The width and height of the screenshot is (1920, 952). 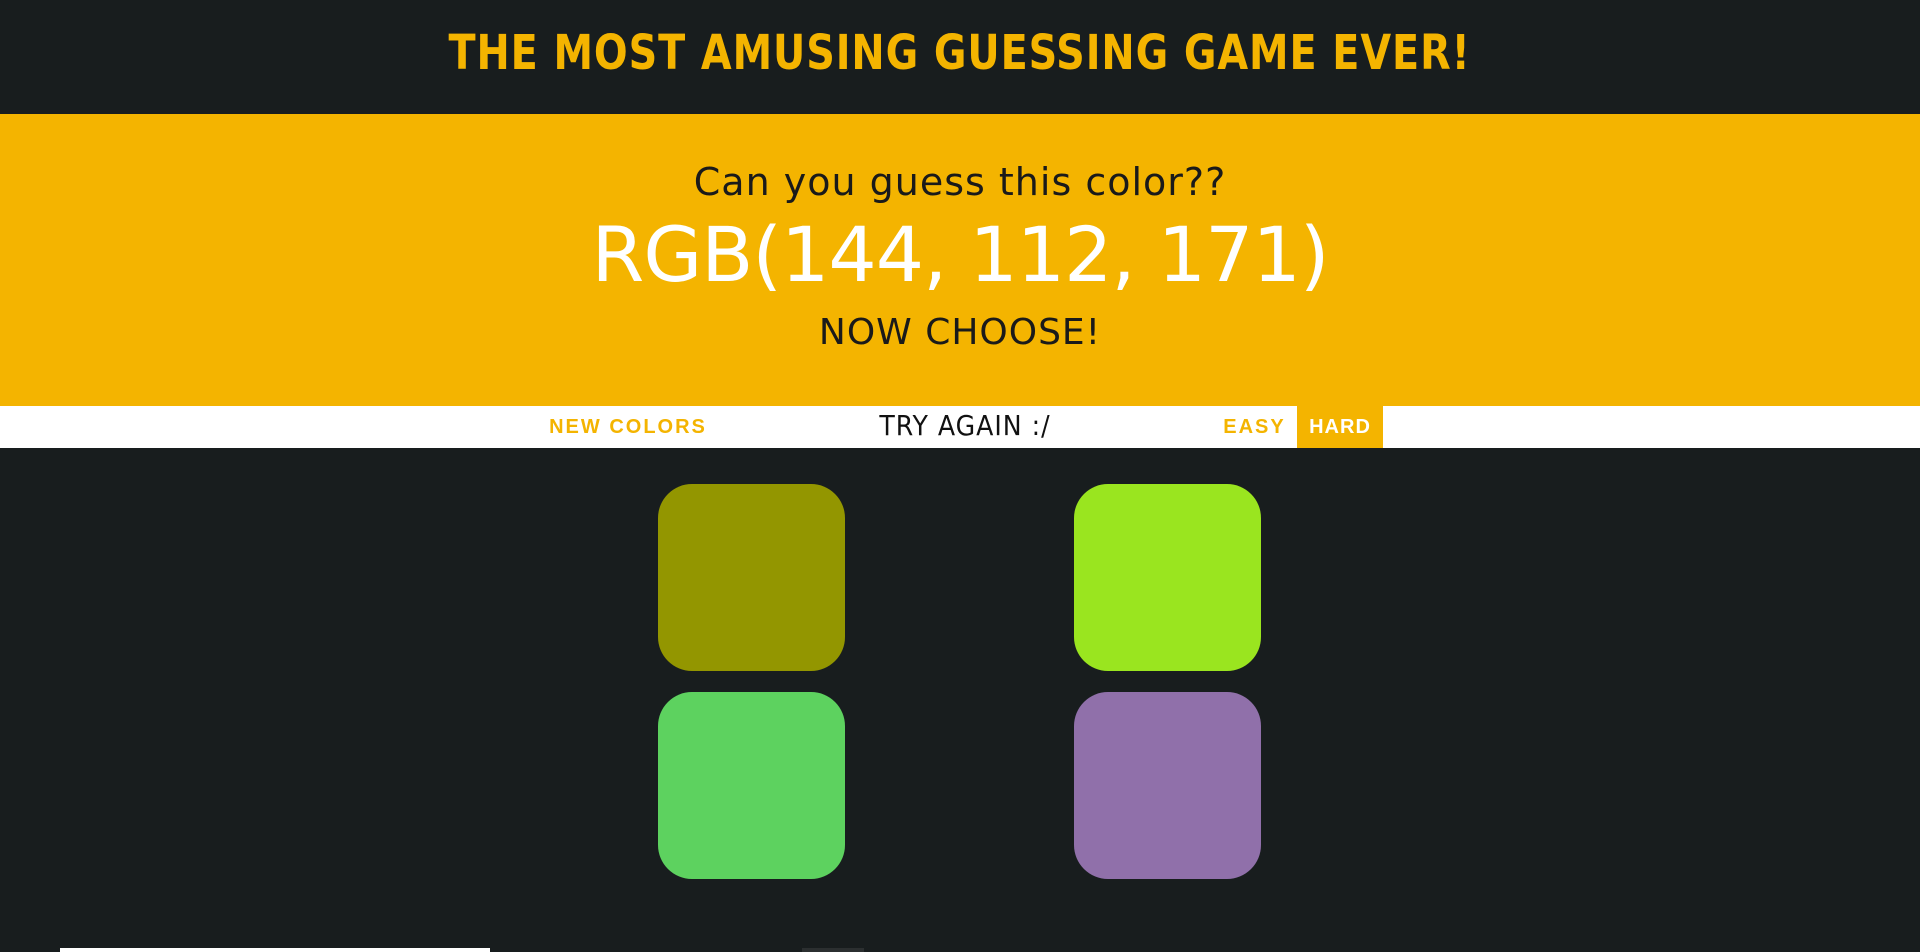 I want to click on easy-mode-button: EASY, so click(x=1254, y=427).